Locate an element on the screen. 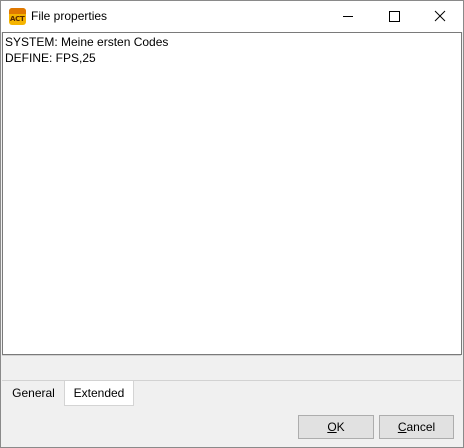  ok-button: OK is located at coordinates (336, 427).